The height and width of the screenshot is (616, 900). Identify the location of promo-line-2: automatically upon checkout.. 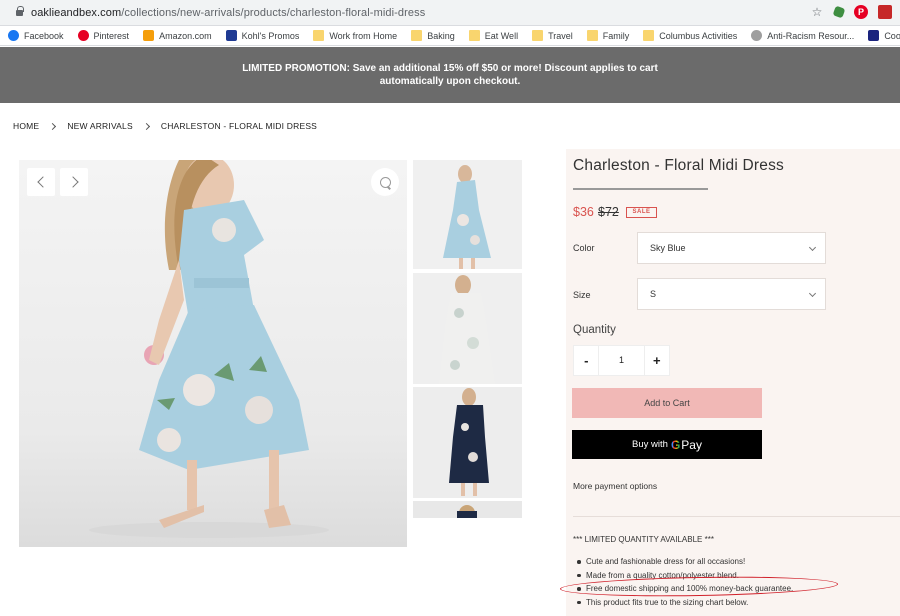
(450, 81).